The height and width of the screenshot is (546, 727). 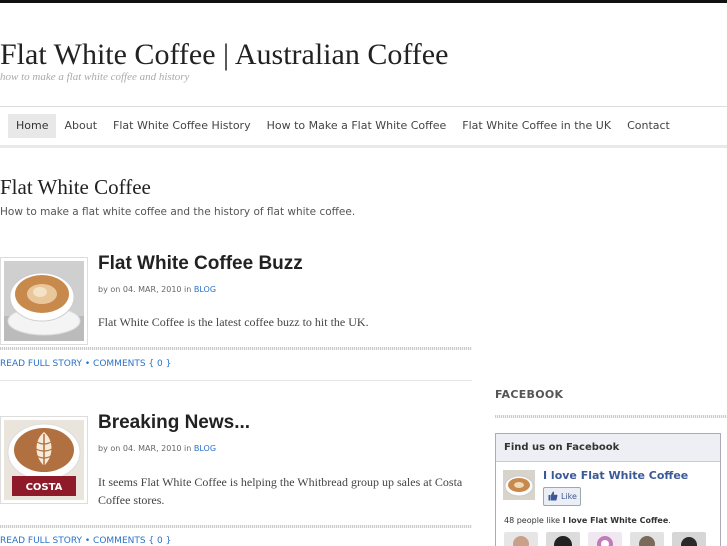 What do you see at coordinates (357, 126) in the screenshot?
I see `nav-item-how-to-make: How to Make a Flat White Coffee` at bounding box center [357, 126].